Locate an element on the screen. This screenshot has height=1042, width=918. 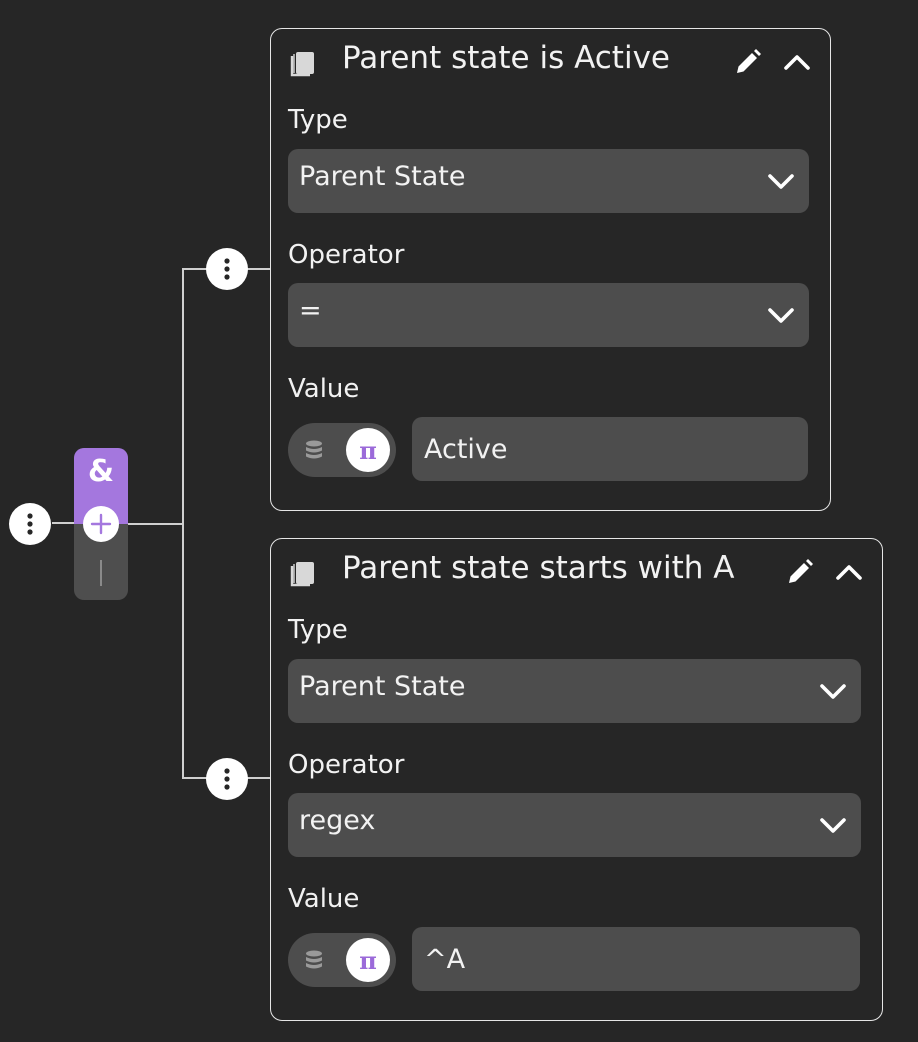
group-operator-symbol: & is located at coordinates (101, 471).